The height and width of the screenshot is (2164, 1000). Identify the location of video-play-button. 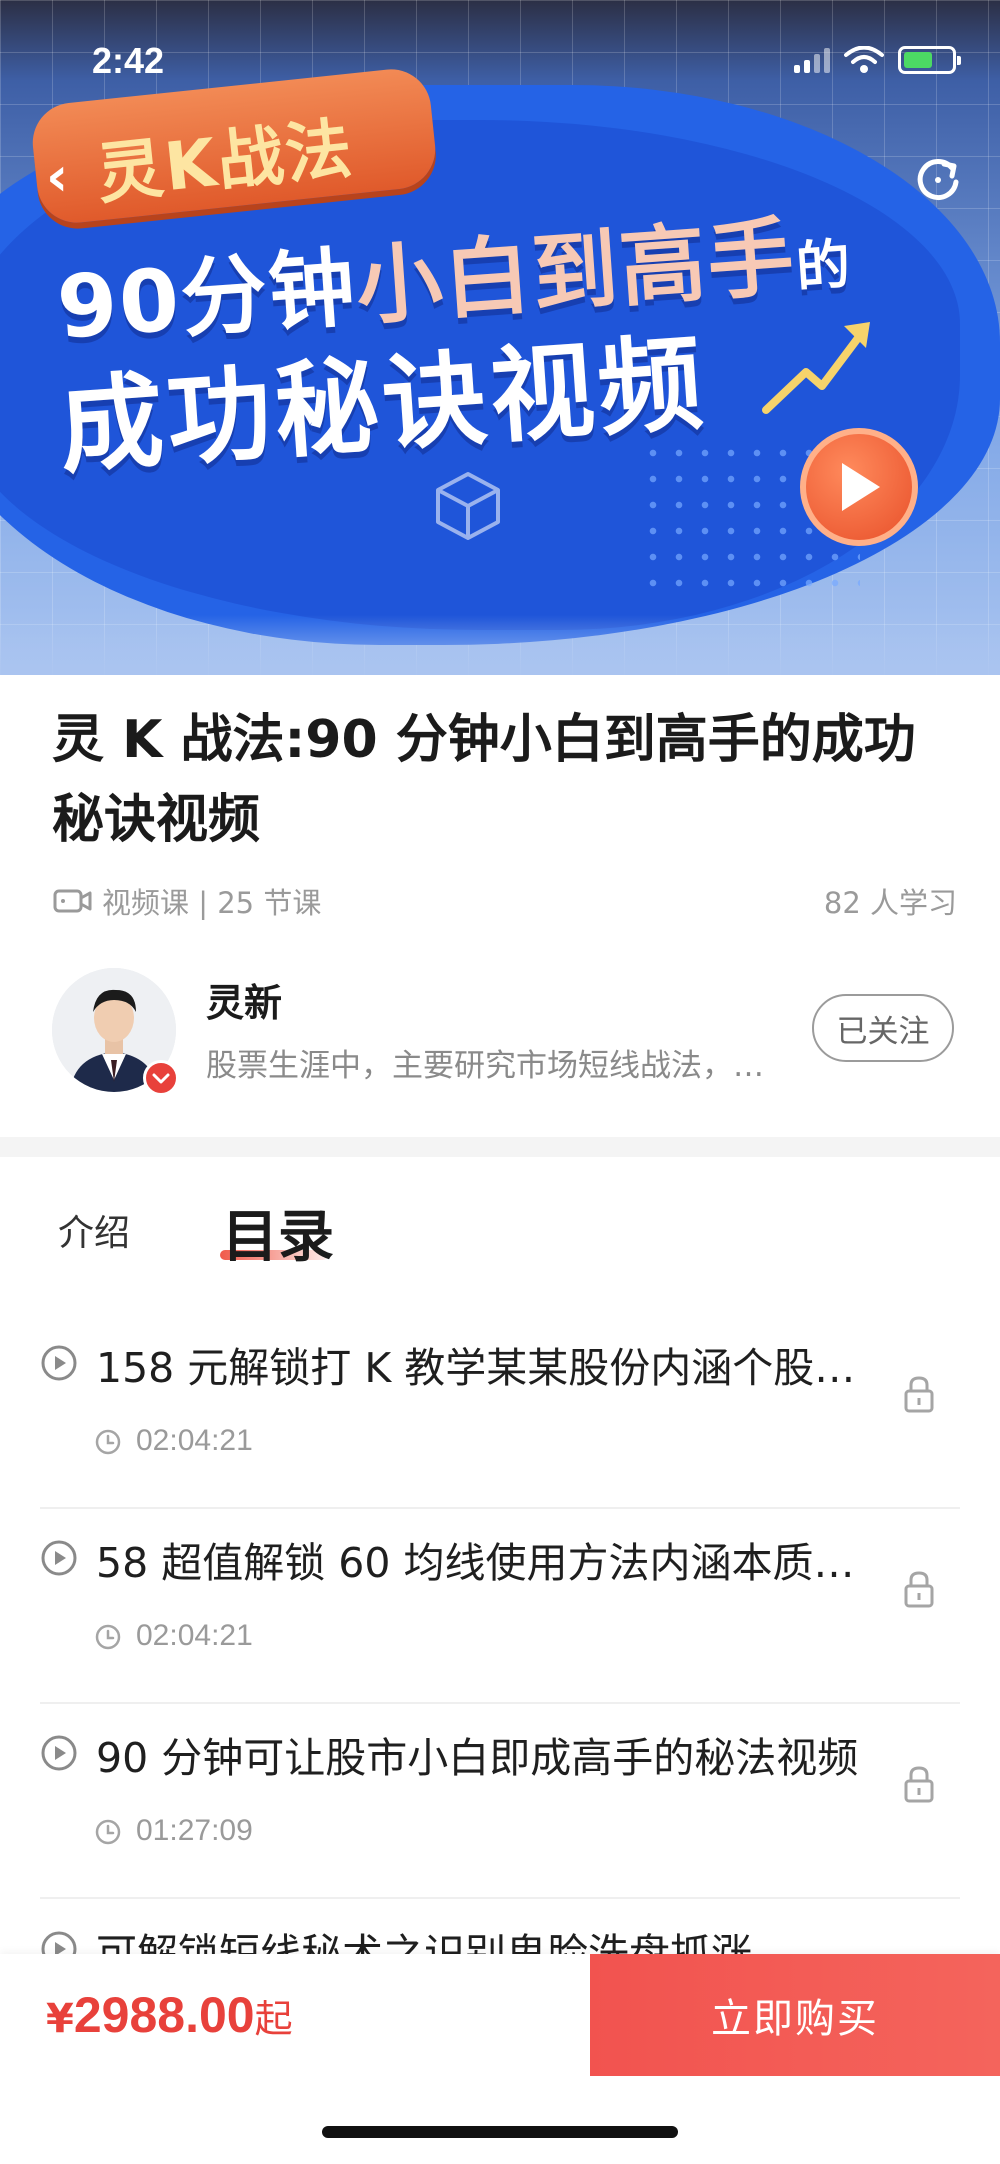
(859, 487).